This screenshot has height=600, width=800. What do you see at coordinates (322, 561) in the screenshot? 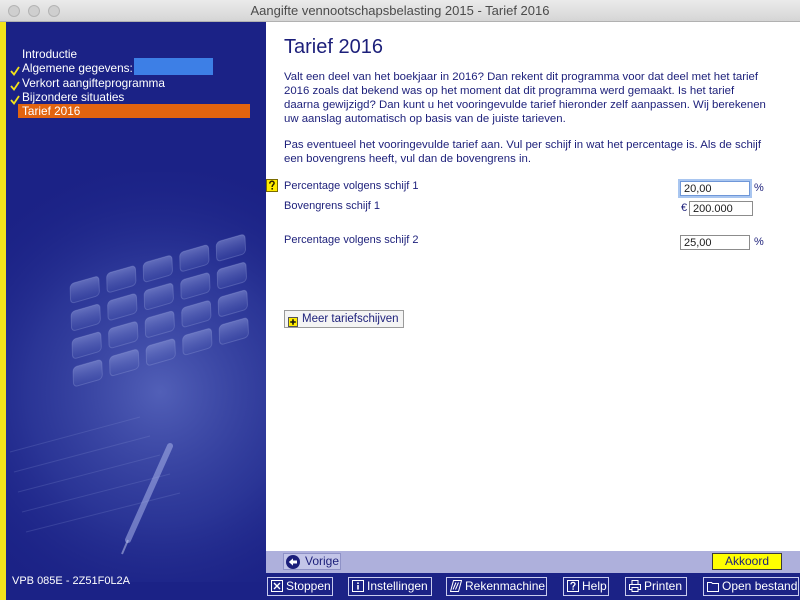
I see `vorige-label: Vorige` at bounding box center [322, 561].